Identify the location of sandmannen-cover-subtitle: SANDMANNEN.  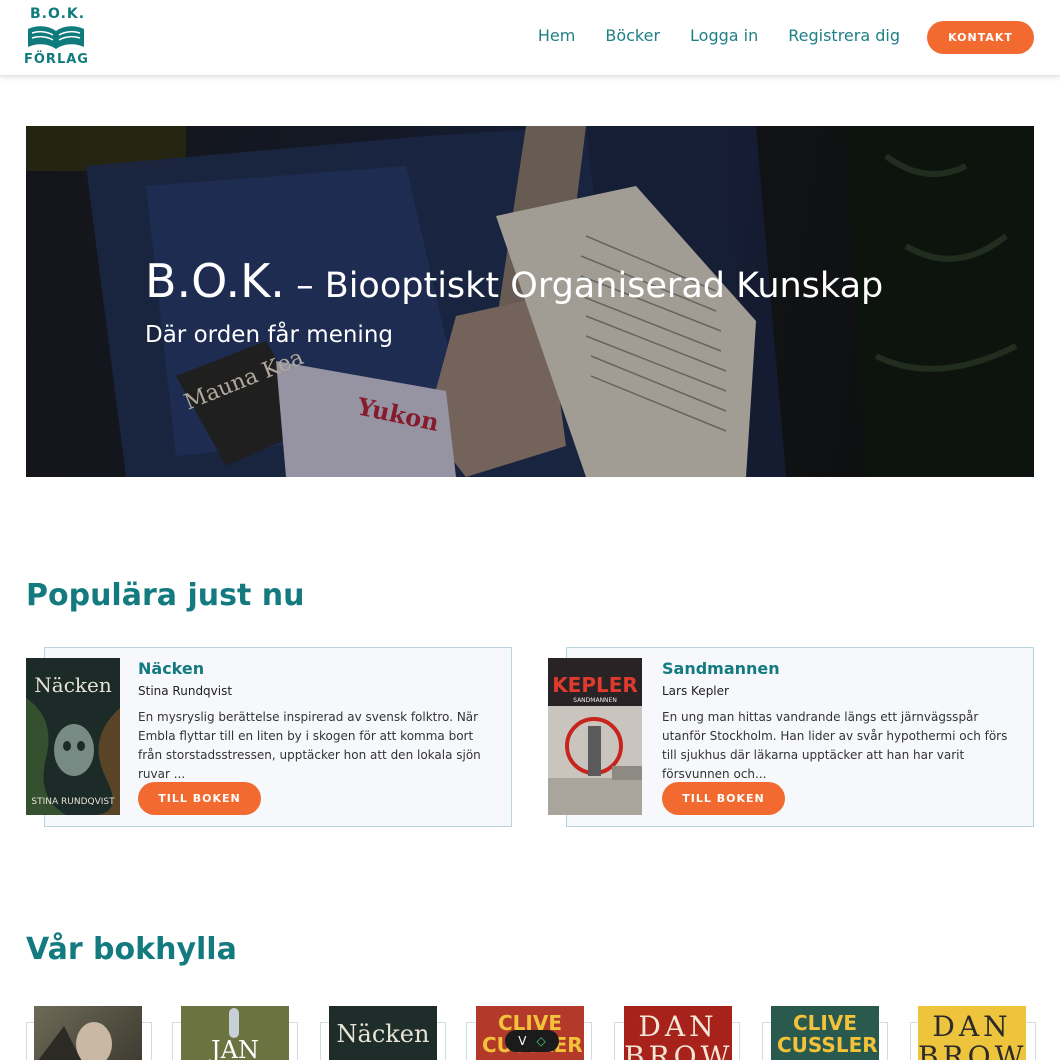
(595, 700).